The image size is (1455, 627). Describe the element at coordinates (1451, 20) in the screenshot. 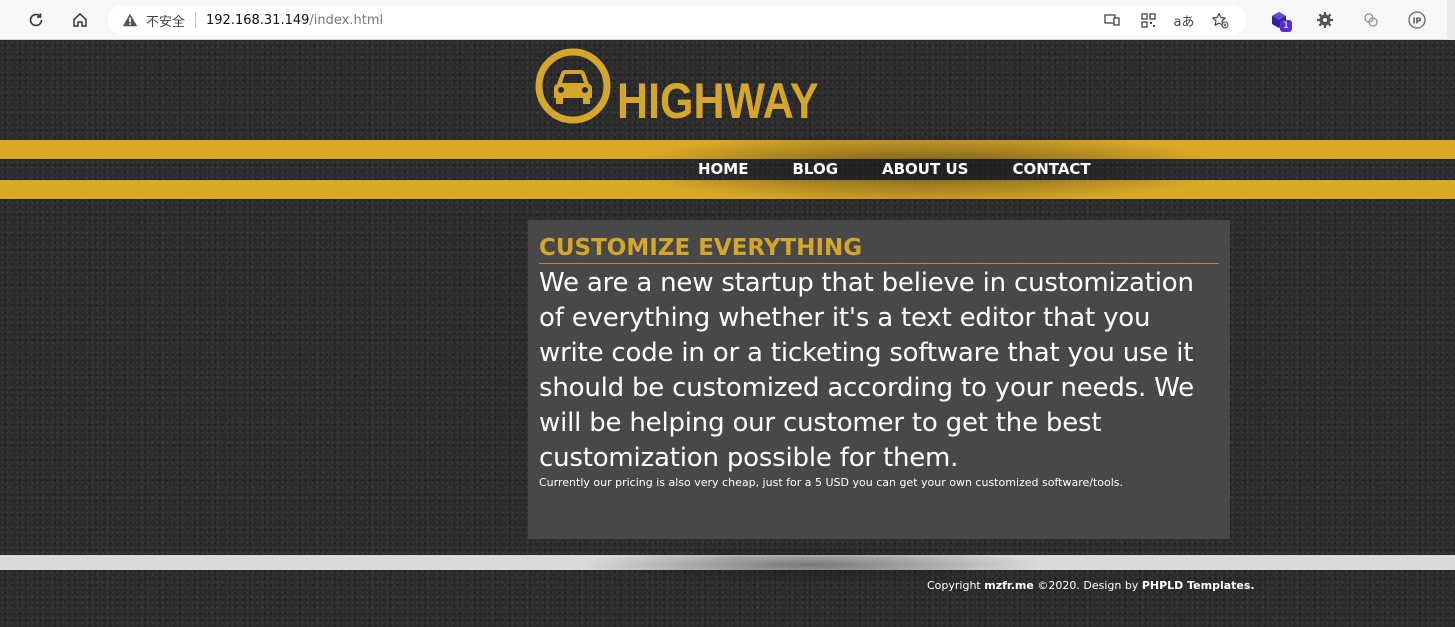

I see `window-edge` at that location.